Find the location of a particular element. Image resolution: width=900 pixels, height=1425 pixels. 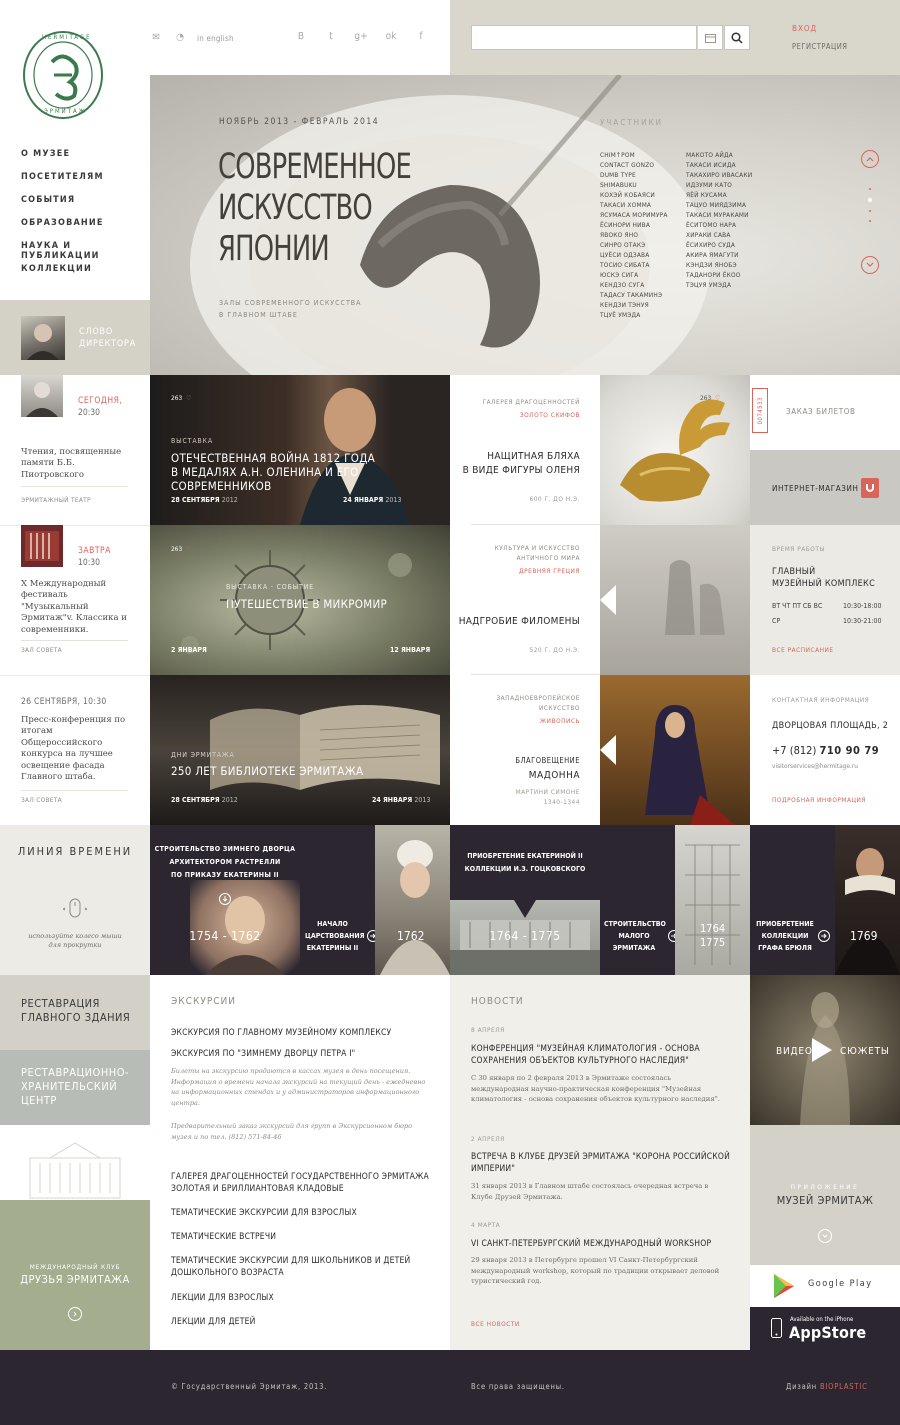

english-link: in english is located at coordinates (215, 38).